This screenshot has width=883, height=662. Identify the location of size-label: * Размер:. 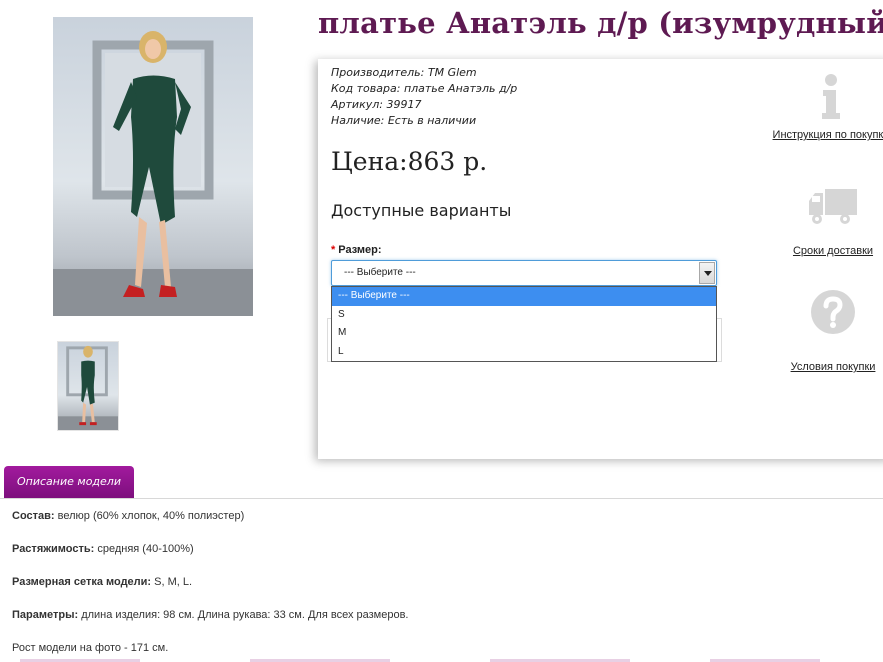
(356, 250).